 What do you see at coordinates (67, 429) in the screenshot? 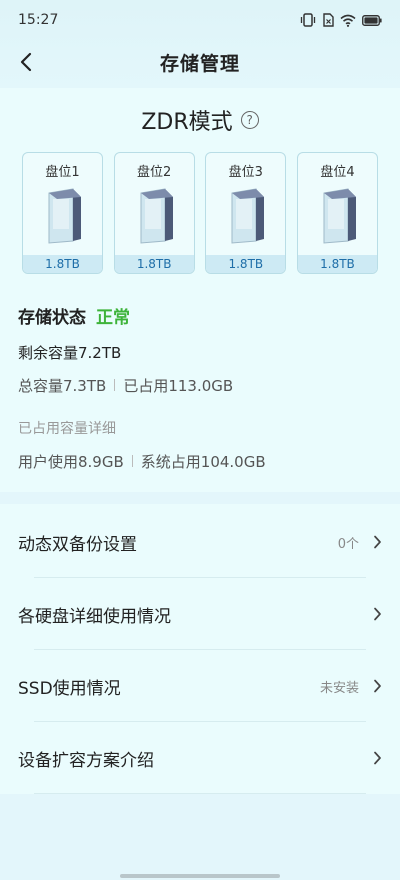
I see `used-detail-title: 已占用容量详细` at bounding box center [67, 429].